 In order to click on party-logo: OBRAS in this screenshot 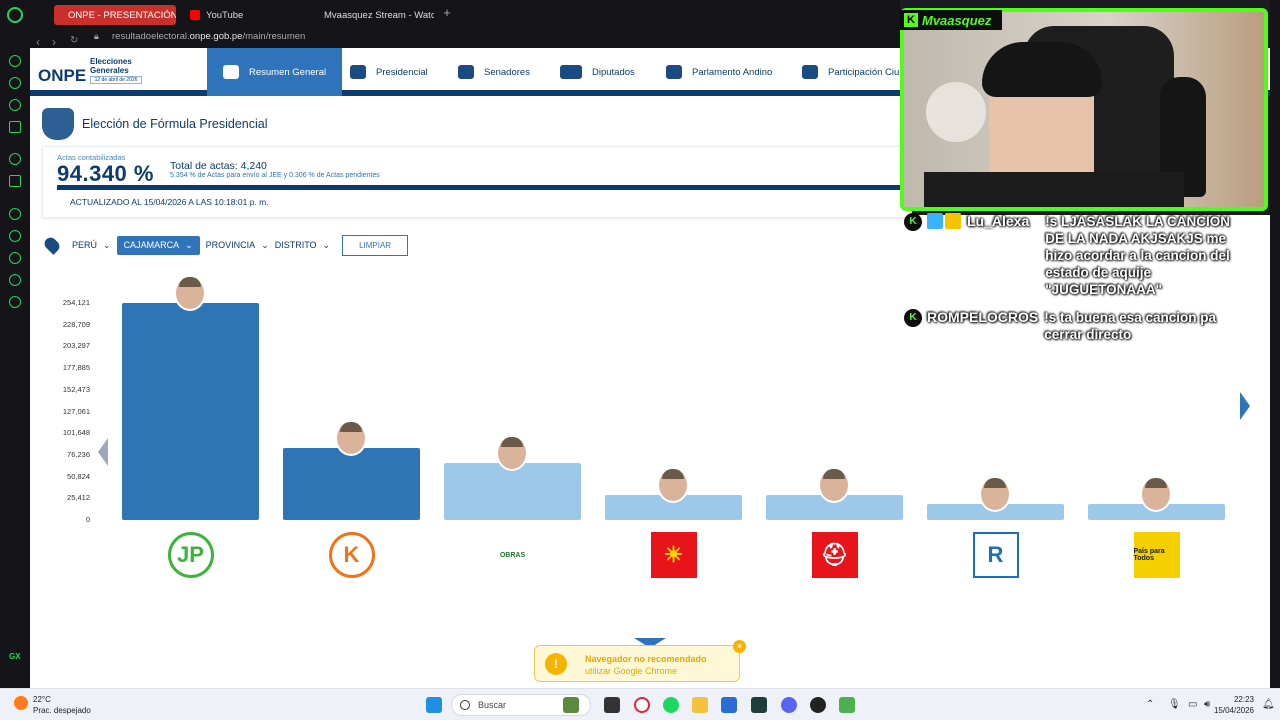, I will do `click(512, 555)`.